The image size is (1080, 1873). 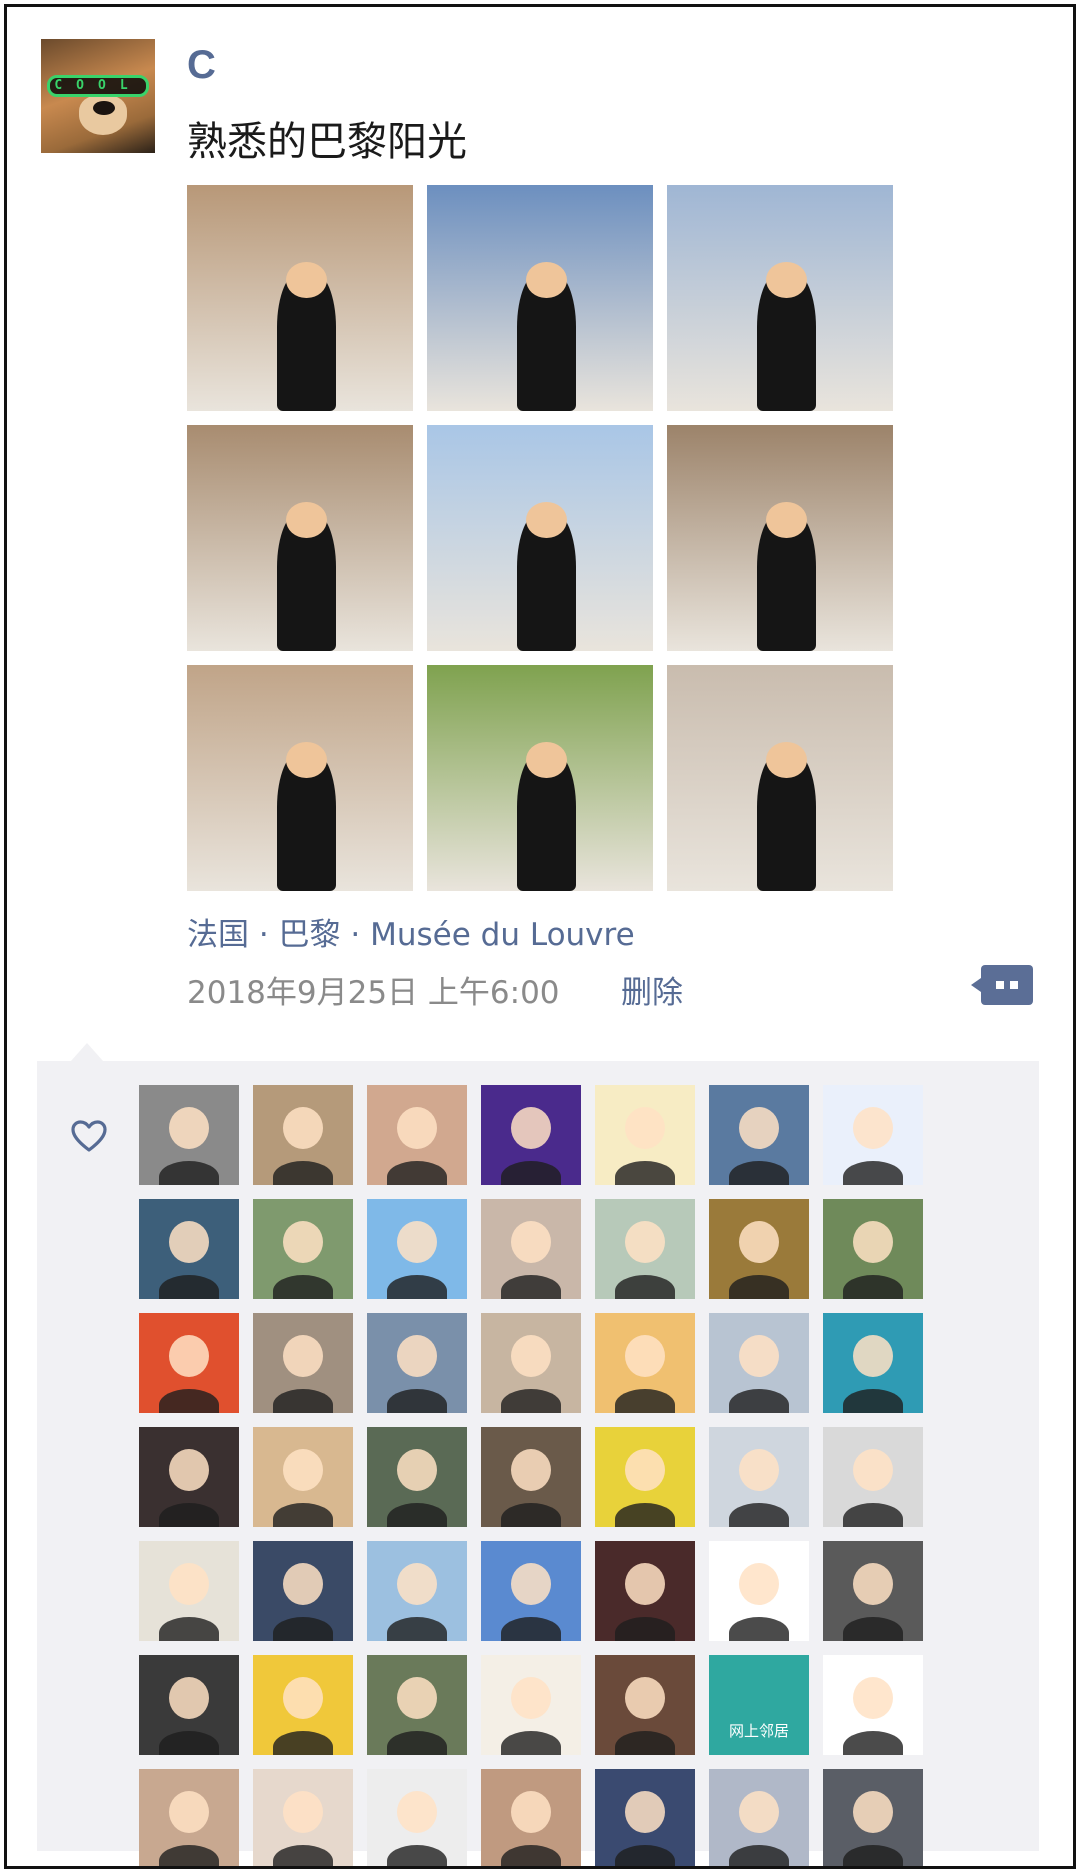 What do you see at coordinates (300, 538) in the screenshot?
I see `post-photo-arcade-lean-portrait` at bounding box center [300, 538].